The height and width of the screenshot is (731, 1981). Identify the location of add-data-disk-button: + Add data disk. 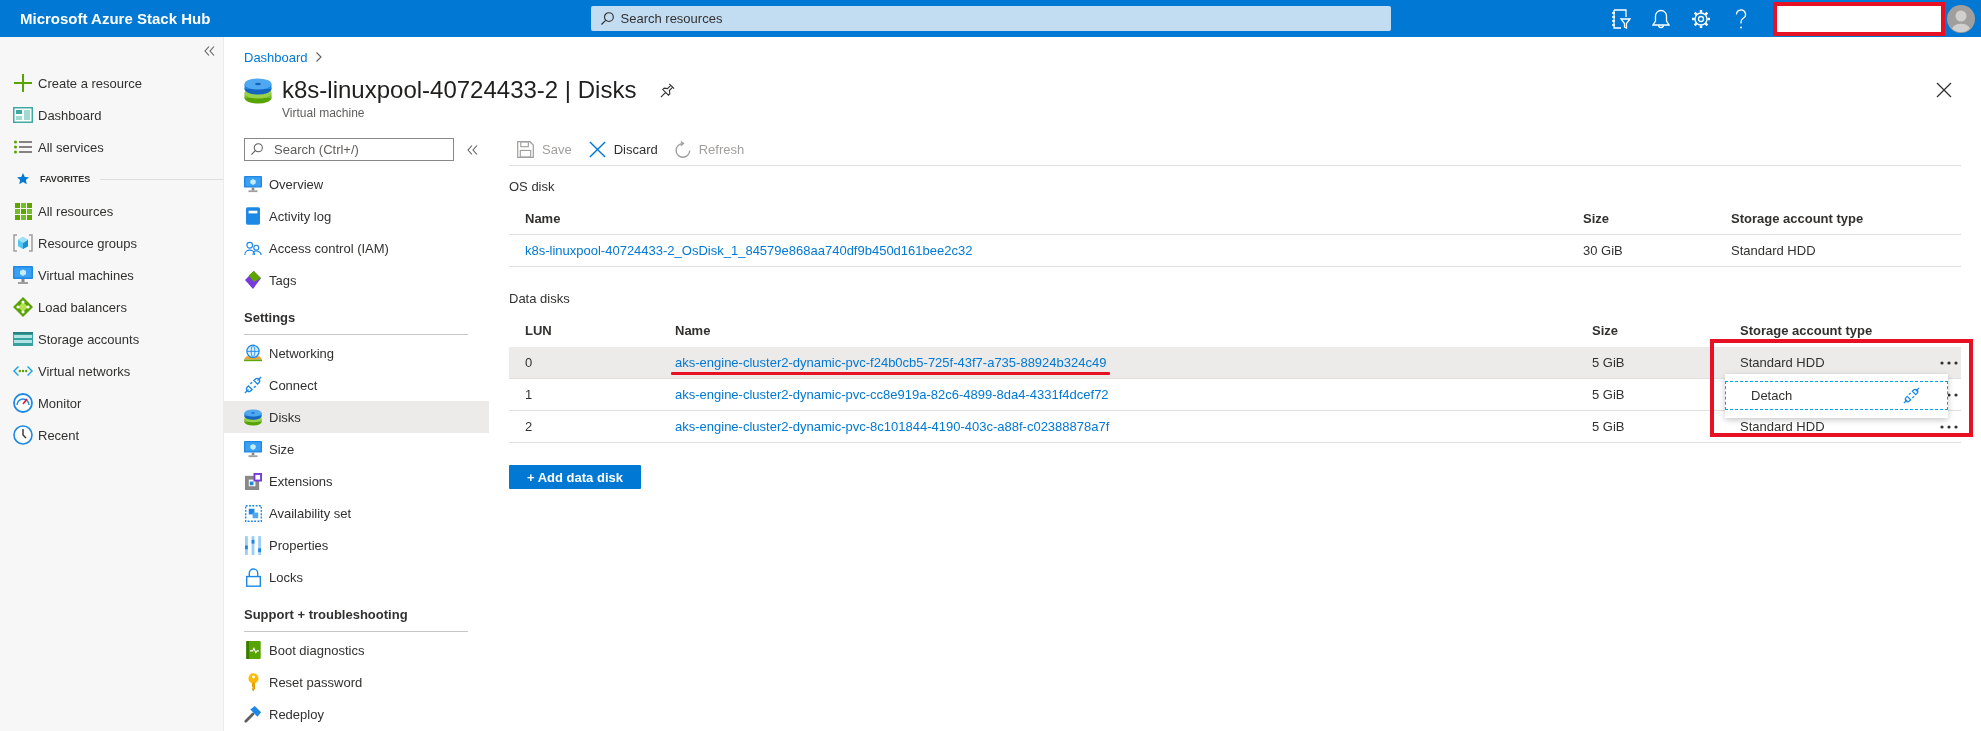
(575, 477).